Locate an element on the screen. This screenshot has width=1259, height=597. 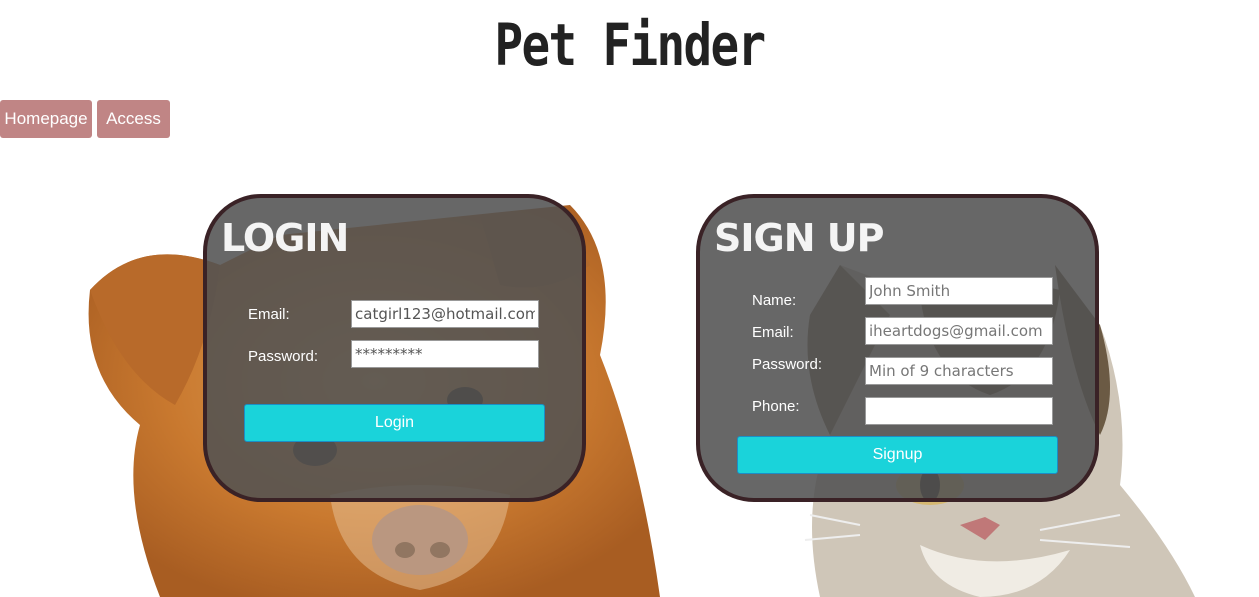
login-password-label: Password: is located at coordinates (283, 356).